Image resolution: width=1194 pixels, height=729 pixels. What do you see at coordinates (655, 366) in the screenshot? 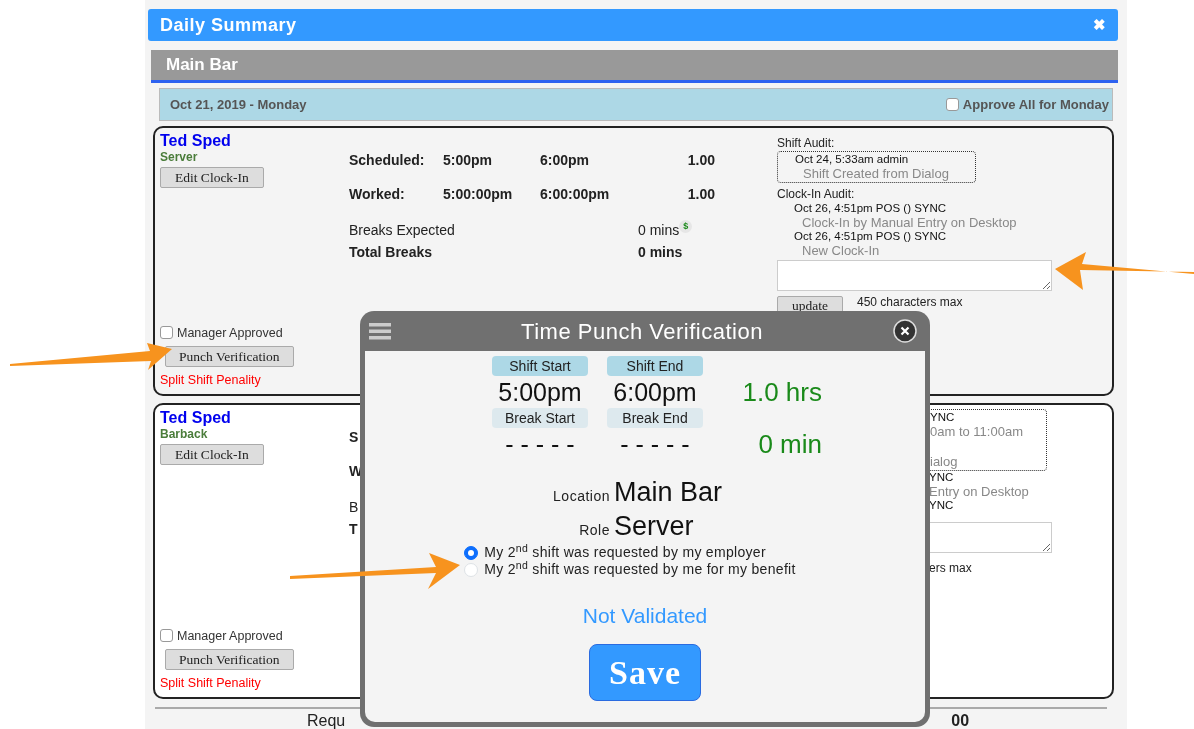
I see `time-label: Shift End` at bounding box center [655, 366].